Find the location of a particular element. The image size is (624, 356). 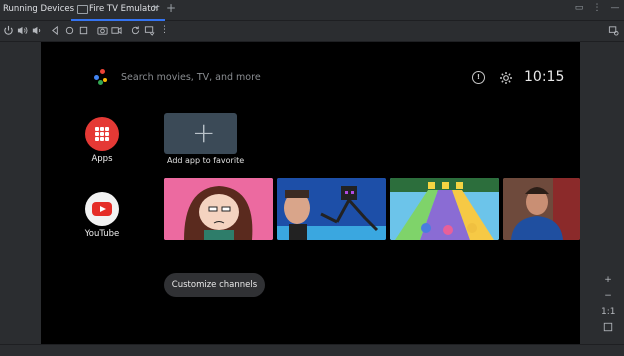

more-icon: ⋮ is located at coordinates (164, 30).